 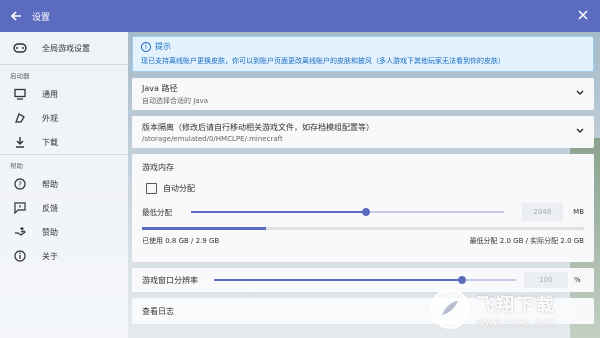 I want to click on resolution-slider, so click(x=365, y=280).